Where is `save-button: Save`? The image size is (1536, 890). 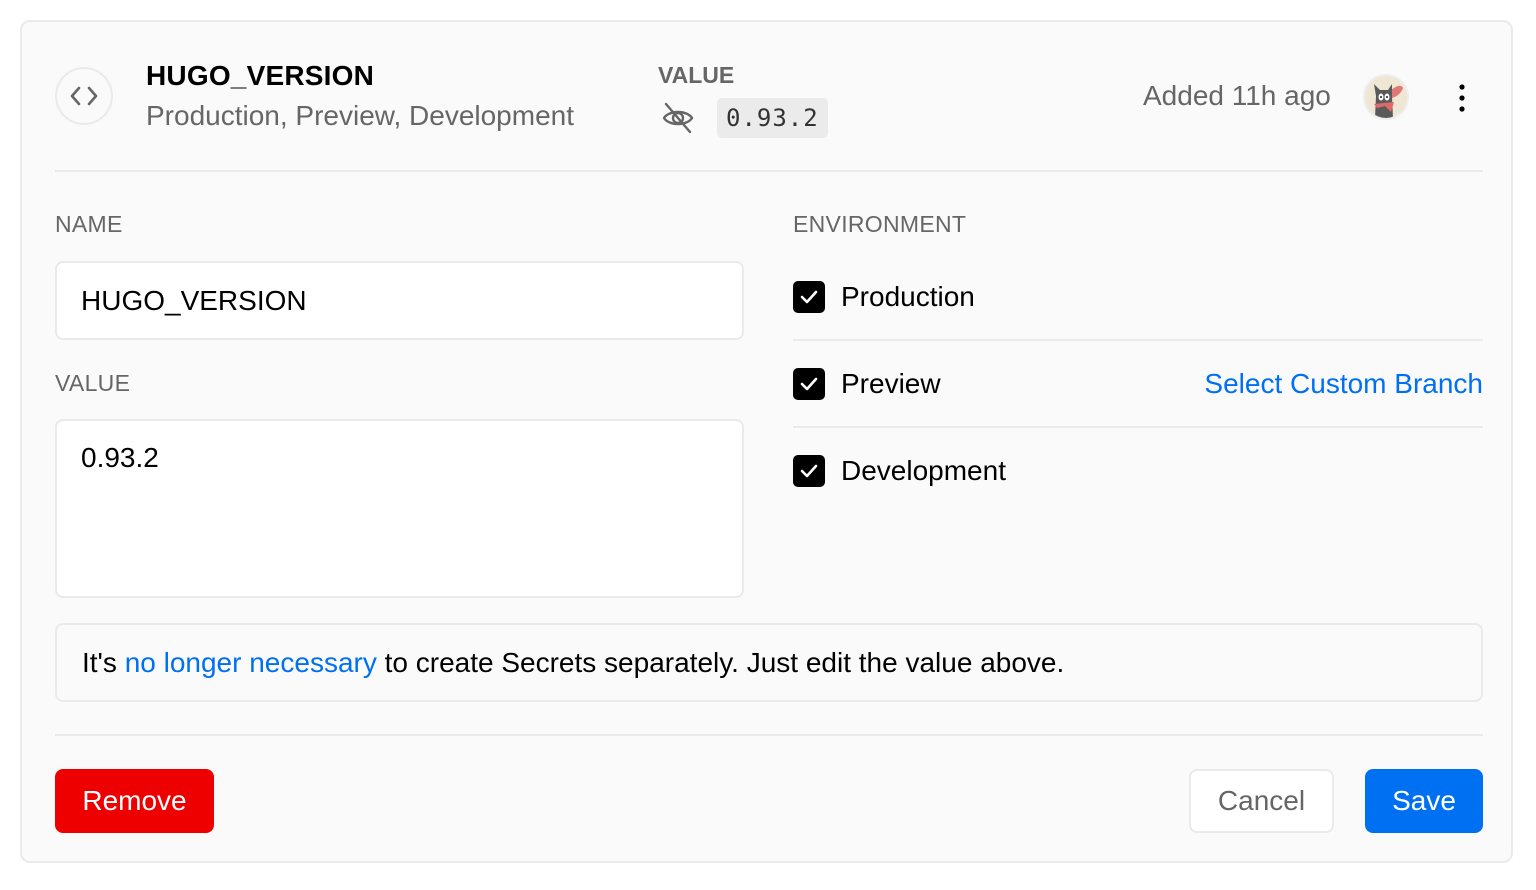
save-button: Save is located at coordinates (1424, 801).